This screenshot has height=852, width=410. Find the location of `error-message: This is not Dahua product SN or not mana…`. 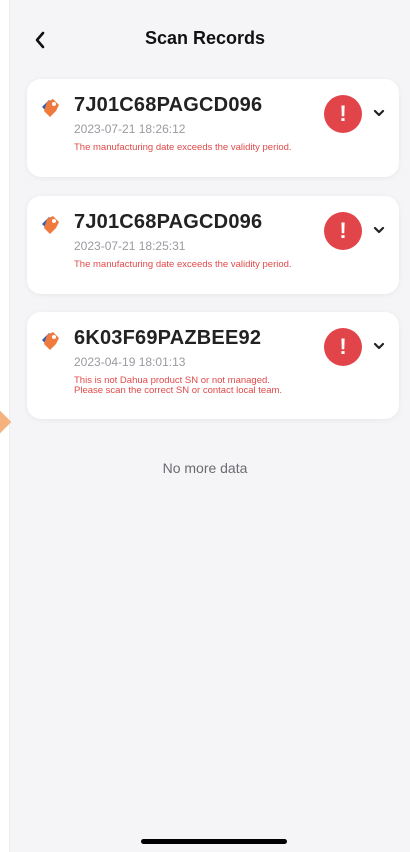

error-message: This is not Dahua product SN or not mana… is located at coordinates (178, 385).